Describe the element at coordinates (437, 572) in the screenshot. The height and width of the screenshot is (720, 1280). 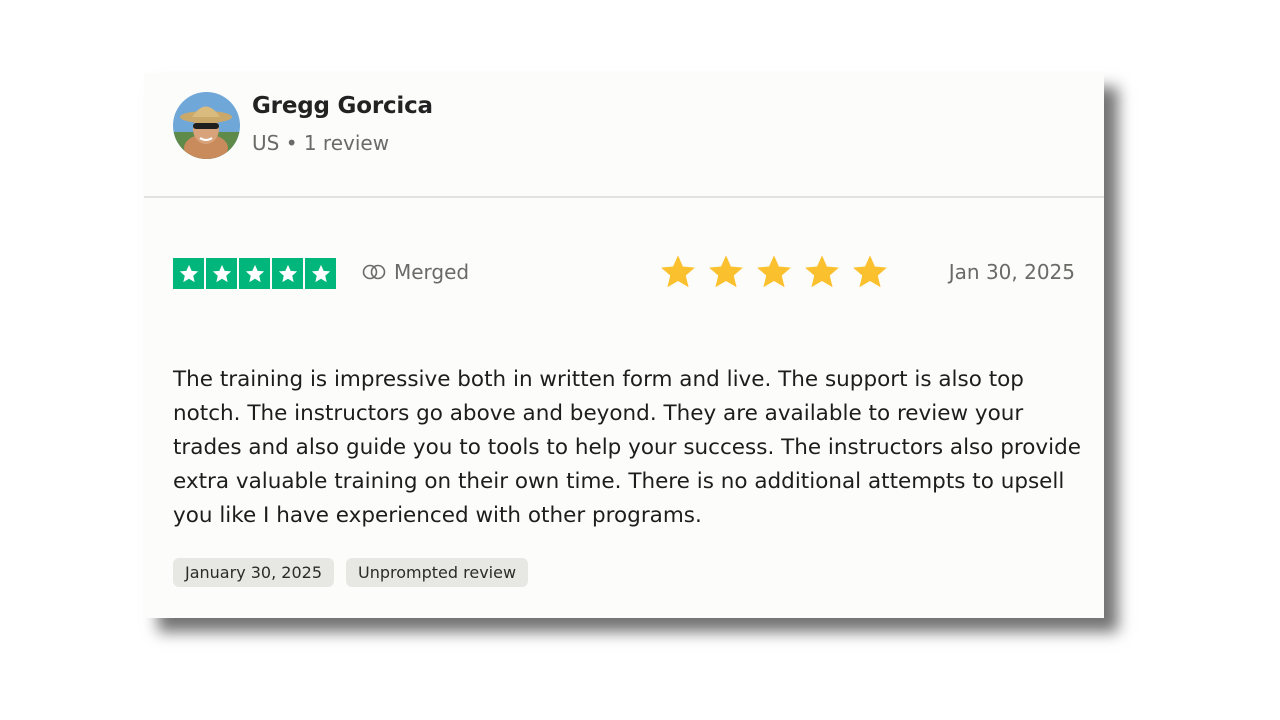
I see `unprompted-review-tag: Unprompted review` at that location.